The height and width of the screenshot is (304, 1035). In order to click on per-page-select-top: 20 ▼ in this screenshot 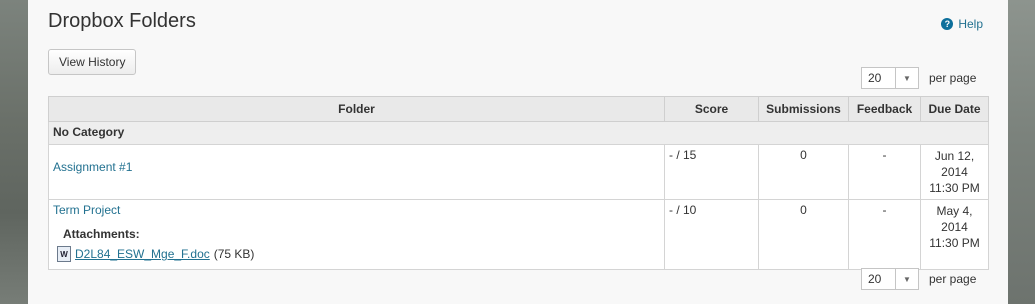, I will do `click(890, 78)`.